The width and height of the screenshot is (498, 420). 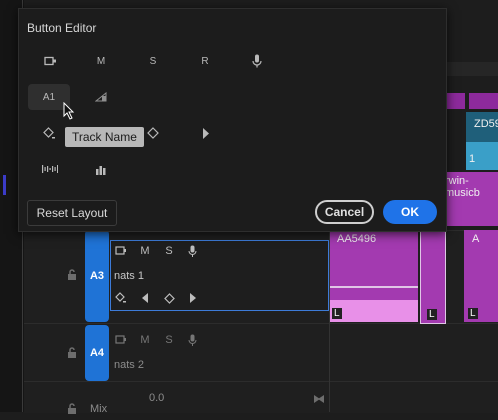 What do you see at coordinates (344, 212) in the screenshot?
I see `cancel-button: Cancel` at bounding box center [344, 212].